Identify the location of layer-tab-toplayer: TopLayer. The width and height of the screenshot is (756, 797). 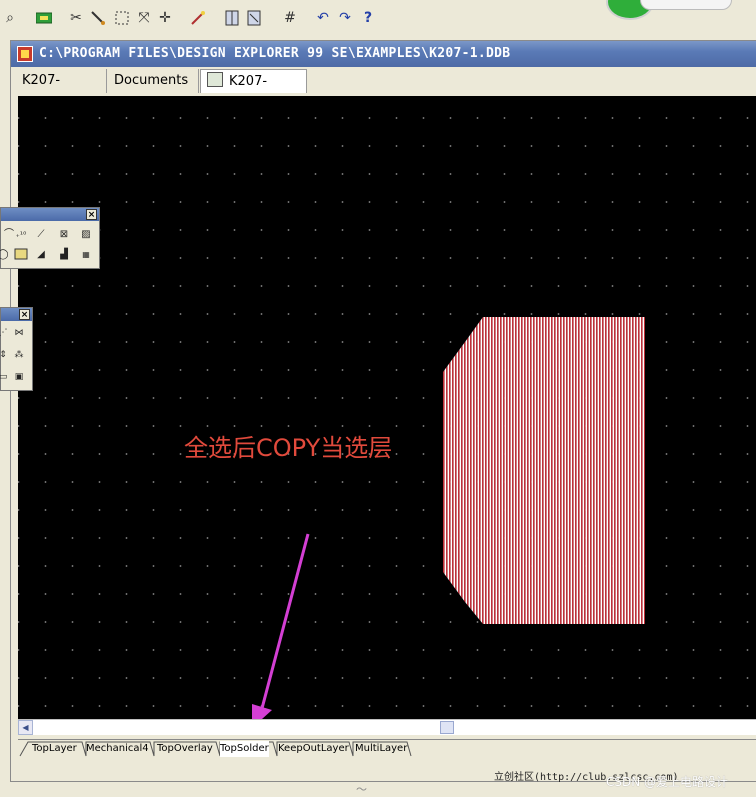
(54, 749).